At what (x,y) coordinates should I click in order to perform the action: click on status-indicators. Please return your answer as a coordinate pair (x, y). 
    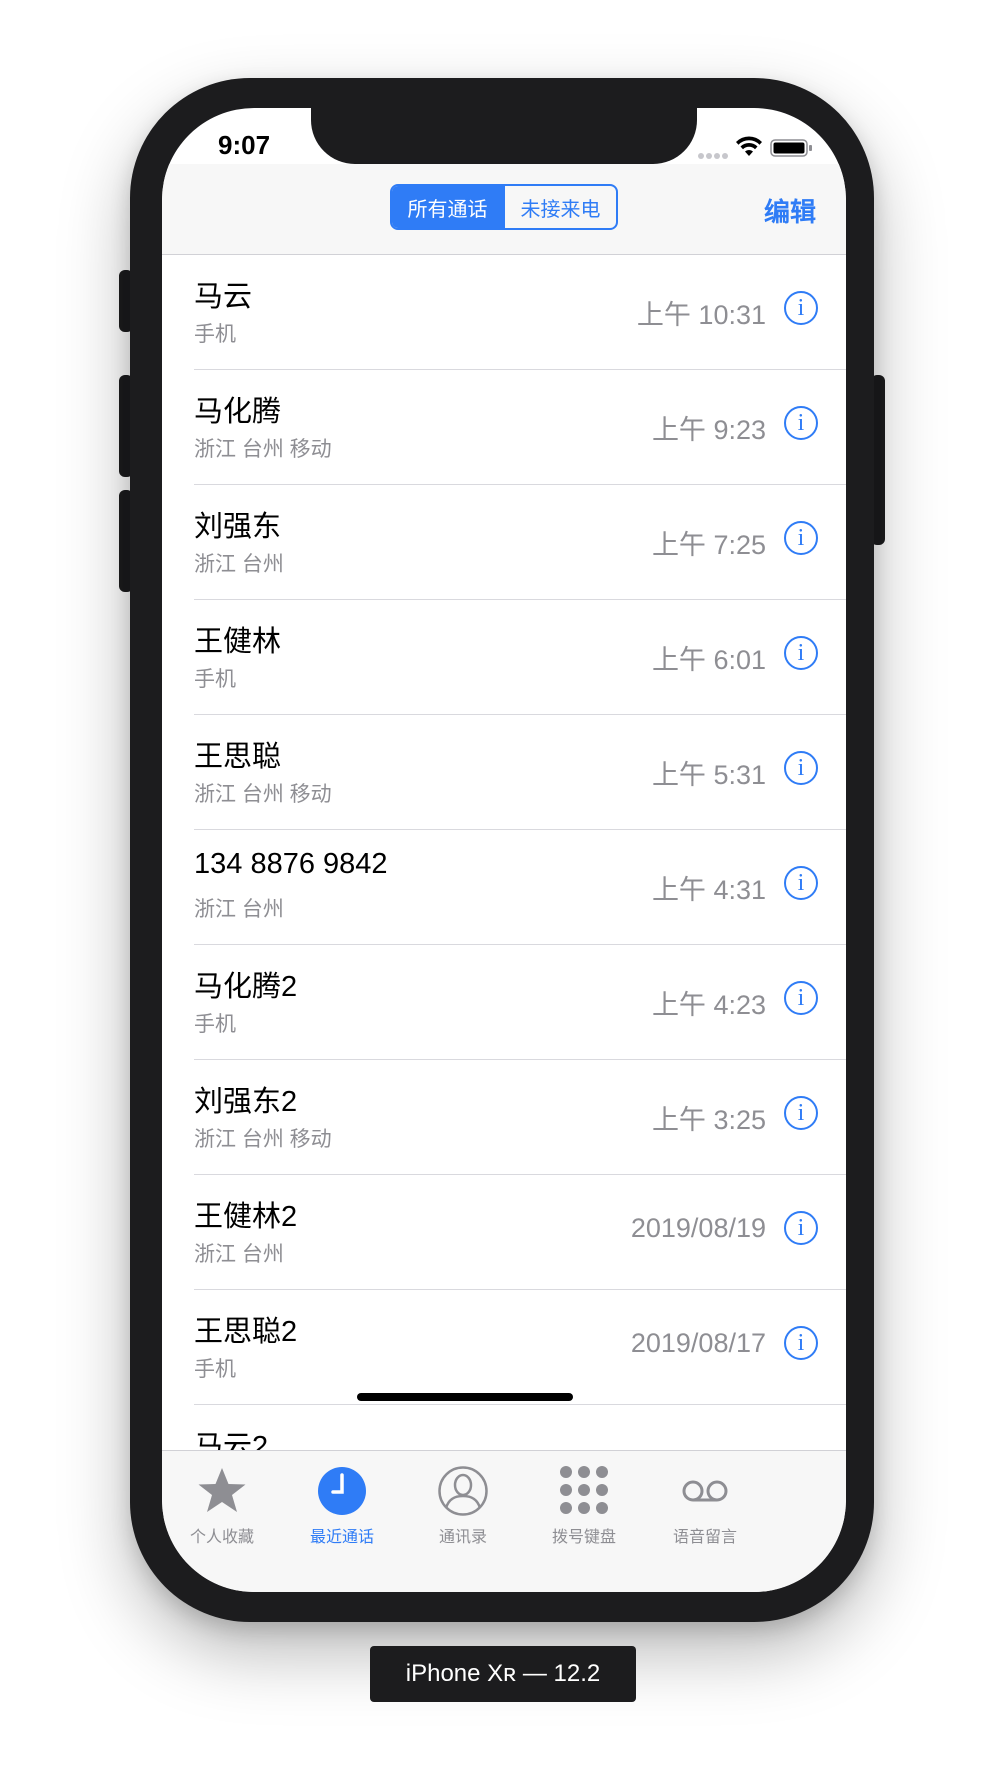
    Looking at the image, I should click on (758, 148).